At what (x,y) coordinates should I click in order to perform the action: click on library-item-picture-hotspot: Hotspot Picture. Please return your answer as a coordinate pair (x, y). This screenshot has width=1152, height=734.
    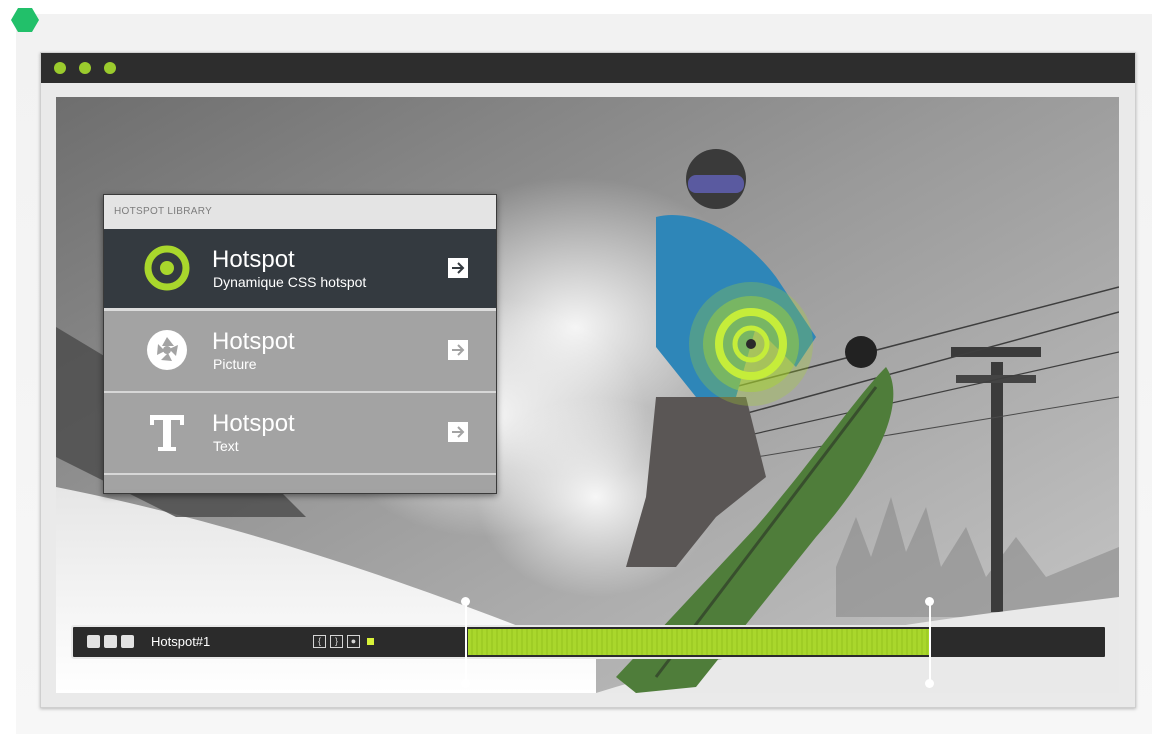
    Looking at the image, I should click on (300, 352).